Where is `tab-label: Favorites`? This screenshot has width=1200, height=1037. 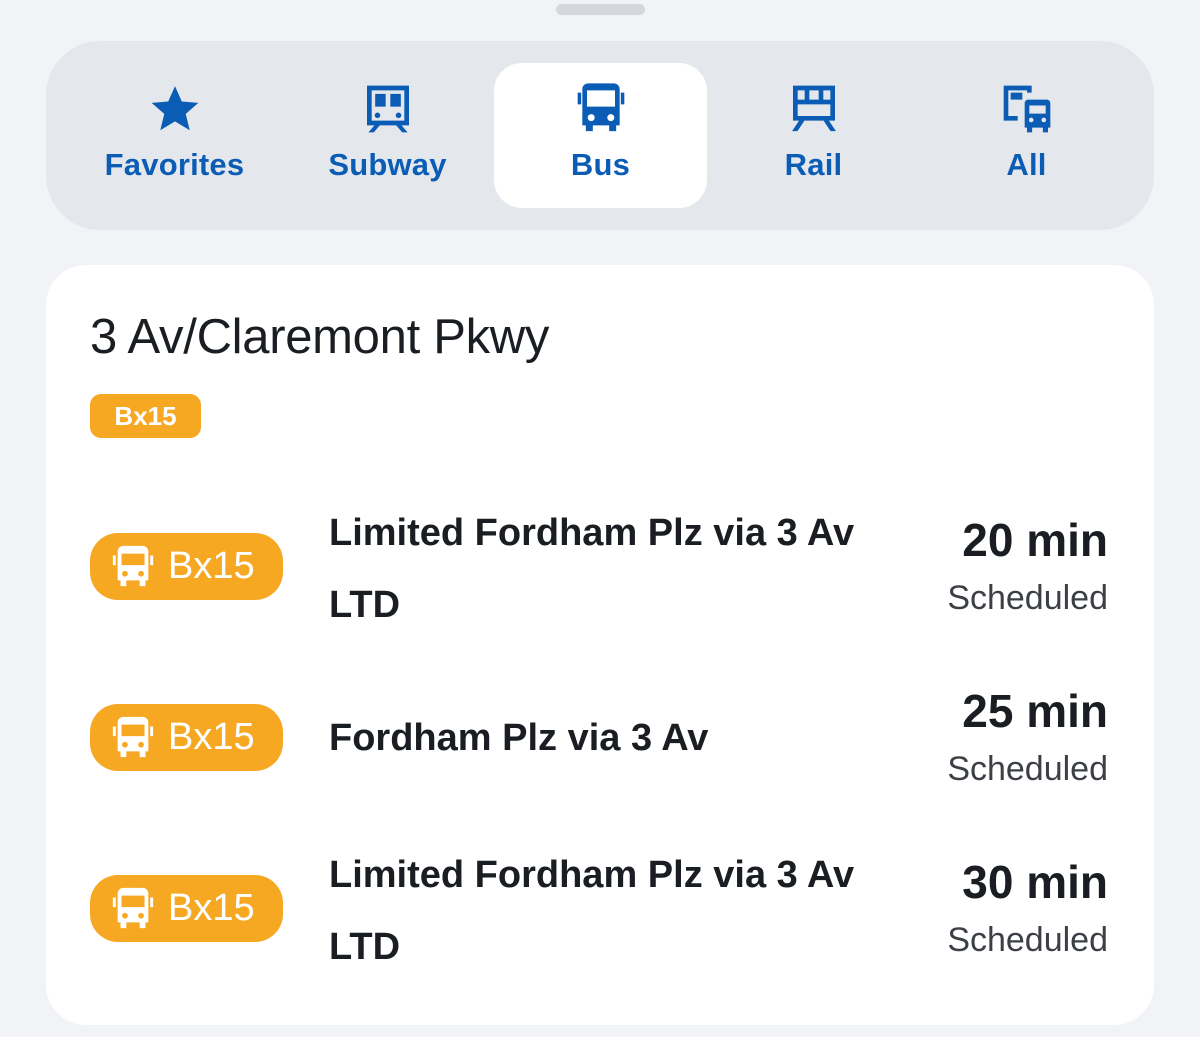
tab-label: Favorites is located at coordinates (174, 164).